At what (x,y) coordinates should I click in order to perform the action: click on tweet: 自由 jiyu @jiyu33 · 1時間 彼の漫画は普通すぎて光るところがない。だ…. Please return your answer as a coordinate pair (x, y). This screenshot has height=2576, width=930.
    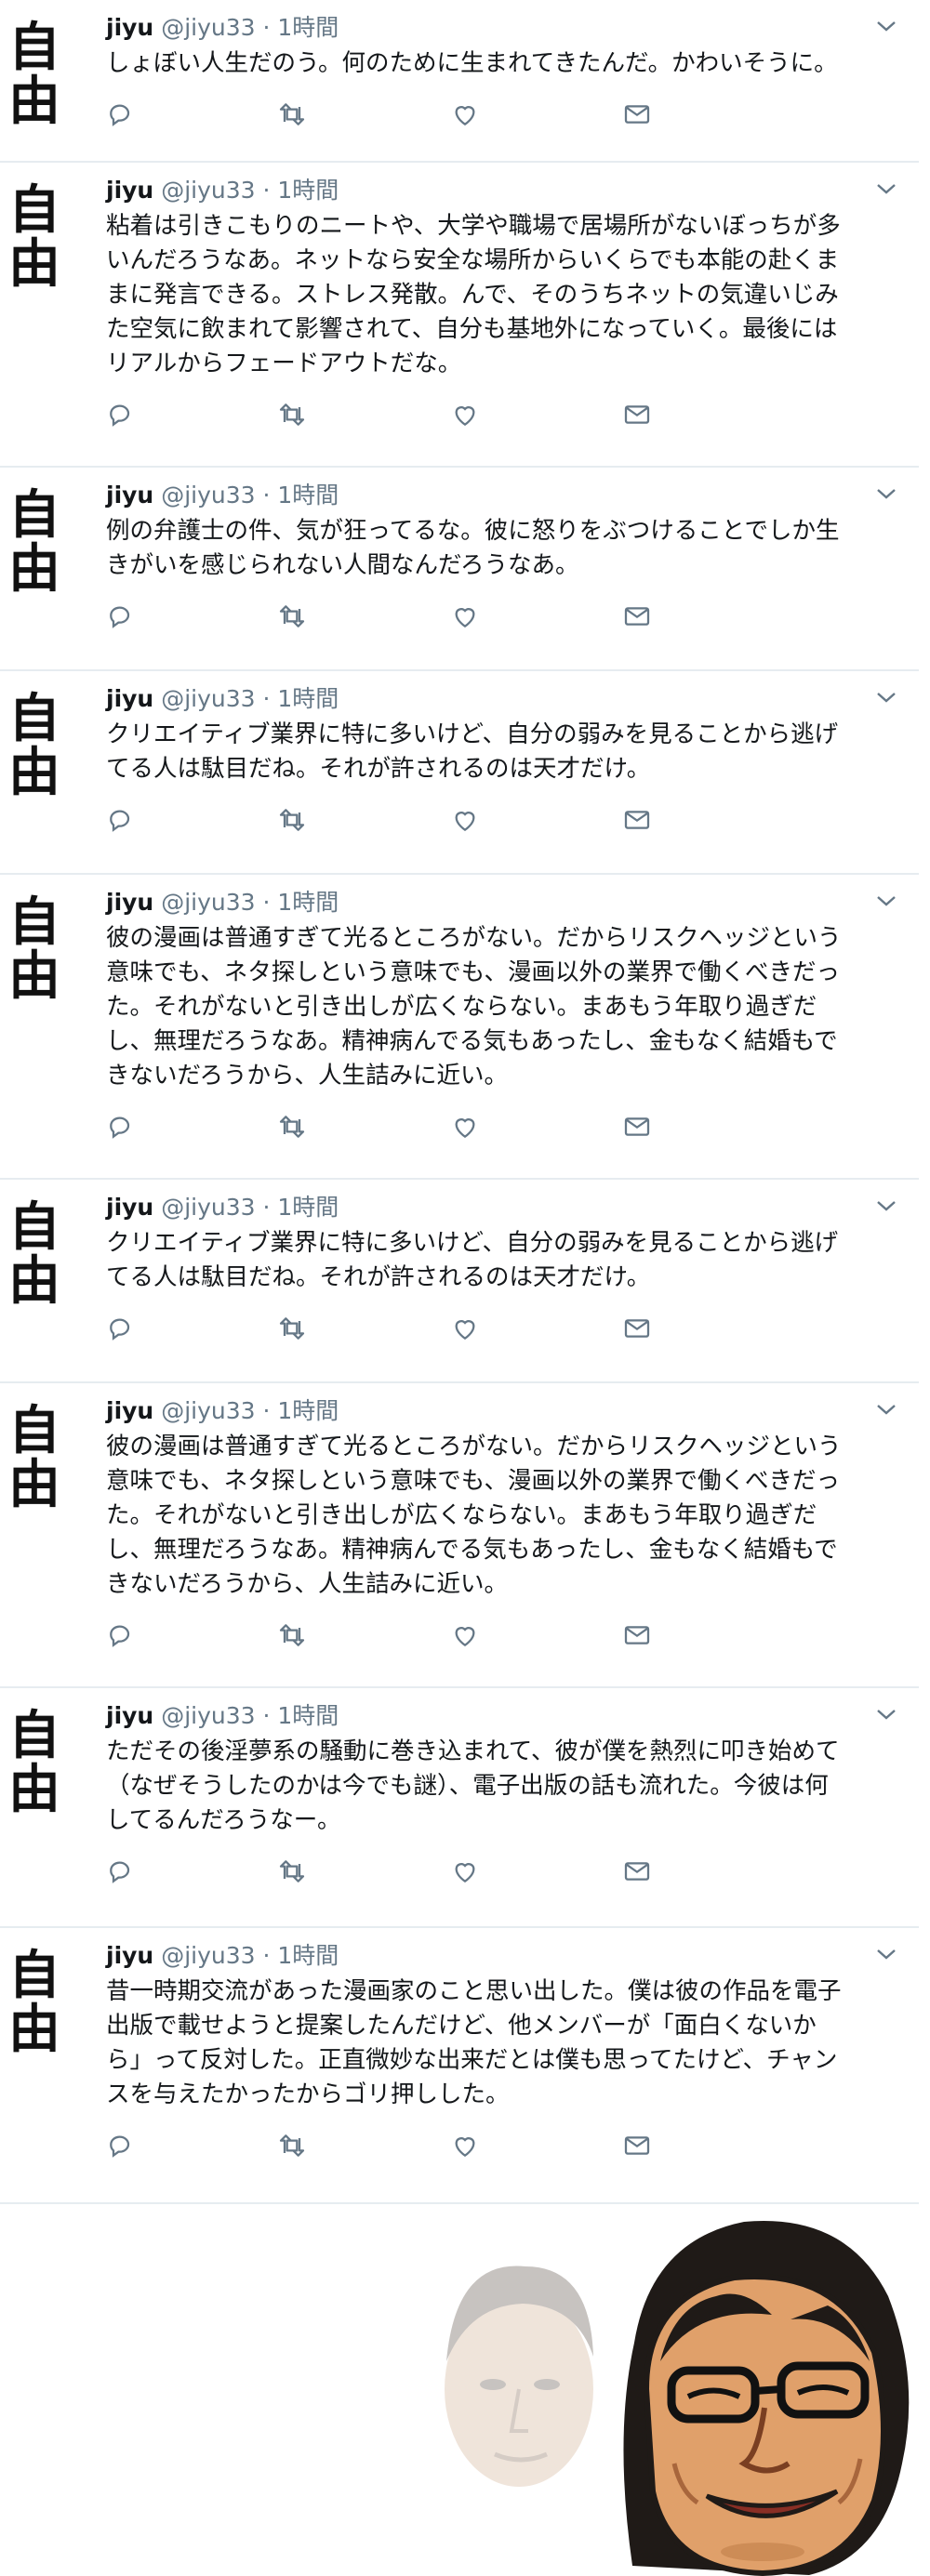
    Looking at the image, I should click on (459, 1027).